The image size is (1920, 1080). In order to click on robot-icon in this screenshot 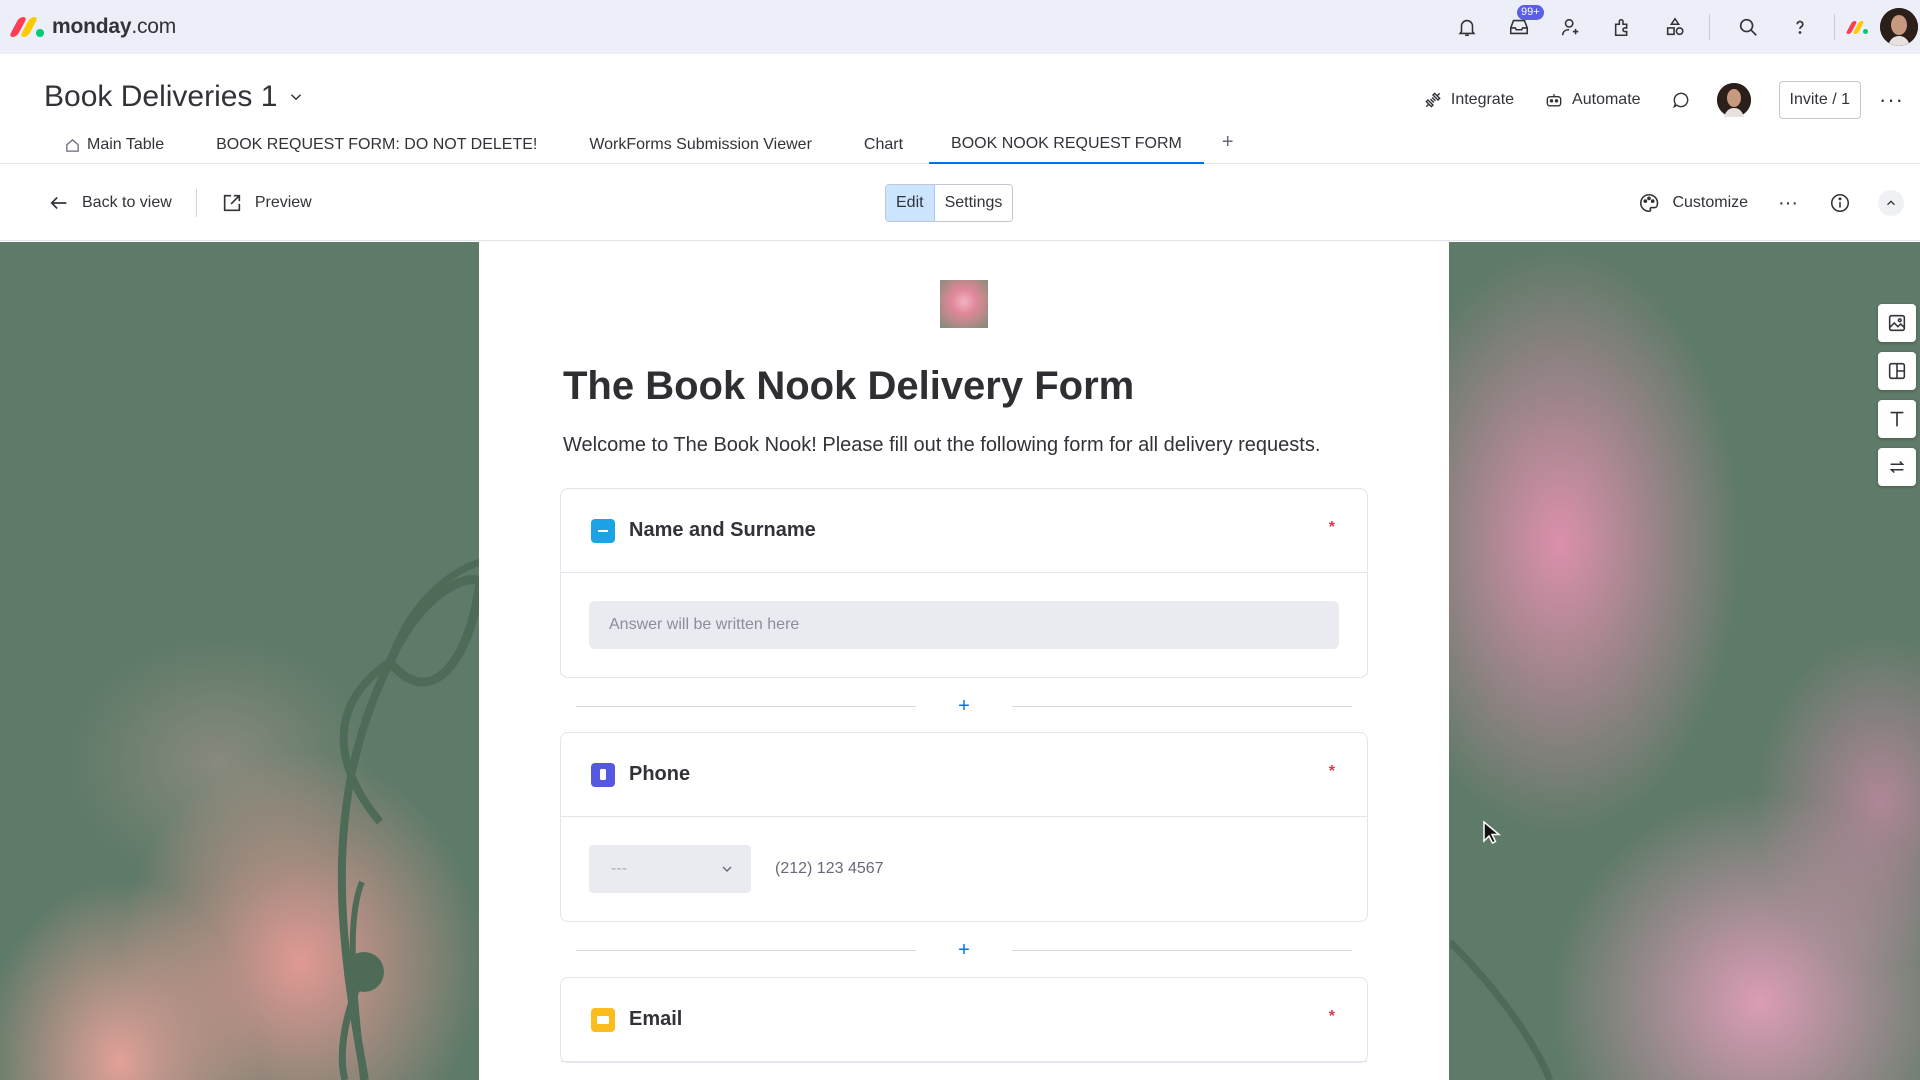, I will do `click(1554, 100)`.